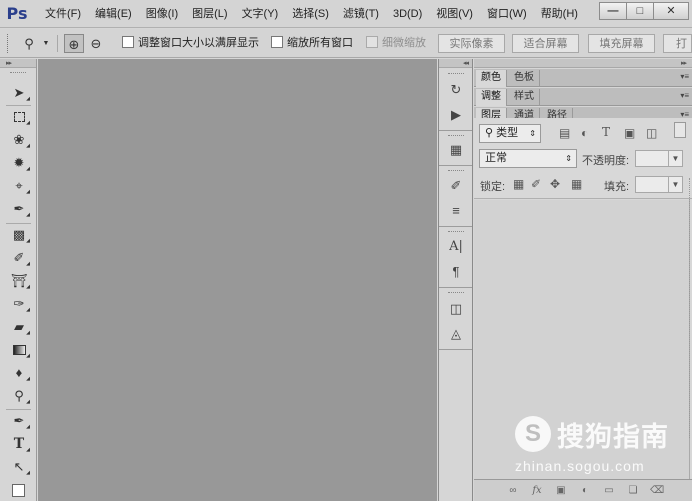 The image size is (692, 501). I want to click on spot-healing-tool-icon: ▩ ◢, so click(19, 235).